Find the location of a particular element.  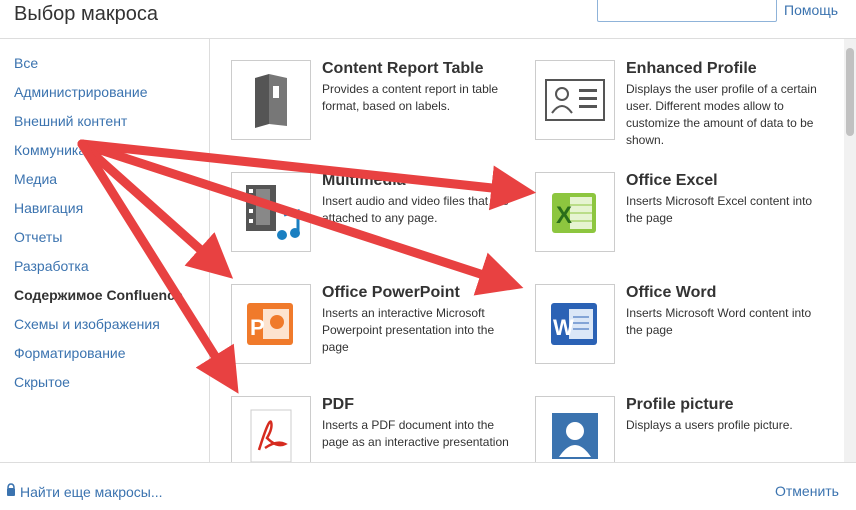

category-confluence-content: Содержимое Confluence is located at coordinates (98, 295).